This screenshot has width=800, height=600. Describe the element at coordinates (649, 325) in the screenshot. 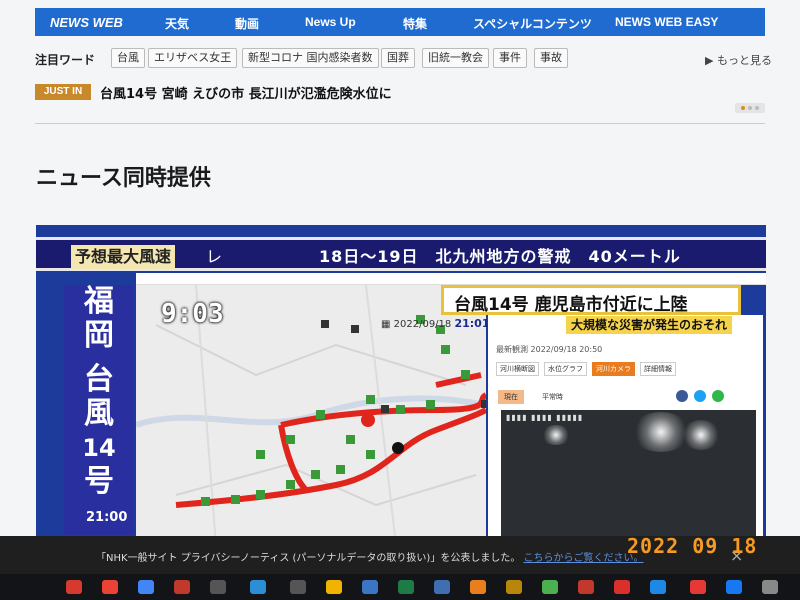

I see `disaster-warning-banner: 大規模な災害が発生のおそれ` at that location.